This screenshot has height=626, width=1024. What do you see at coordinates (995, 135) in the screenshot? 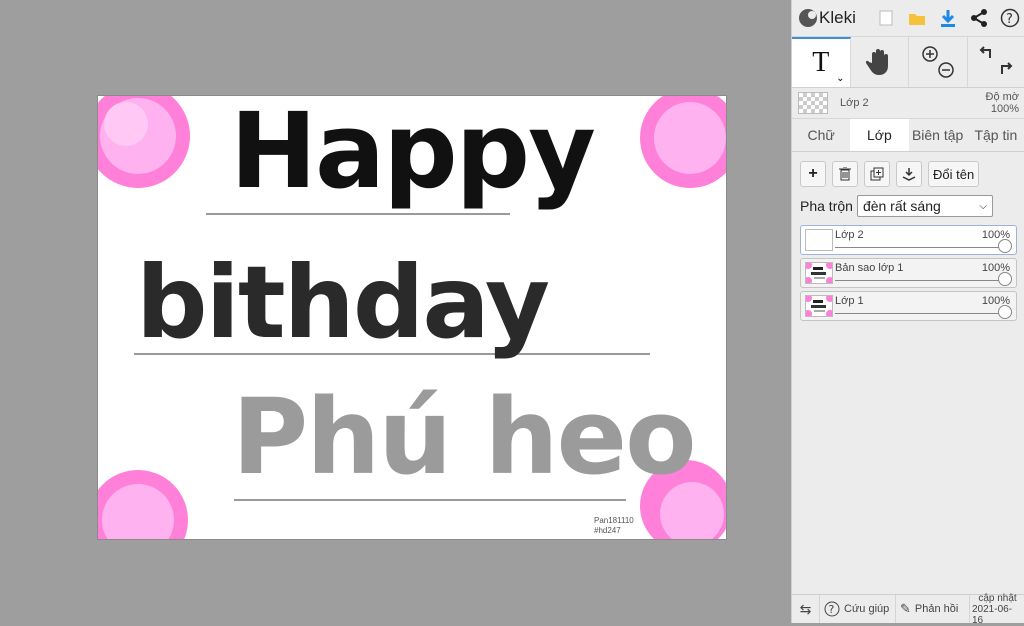
I see `tab-file: Tập tin` at bounding box center [995, 135].